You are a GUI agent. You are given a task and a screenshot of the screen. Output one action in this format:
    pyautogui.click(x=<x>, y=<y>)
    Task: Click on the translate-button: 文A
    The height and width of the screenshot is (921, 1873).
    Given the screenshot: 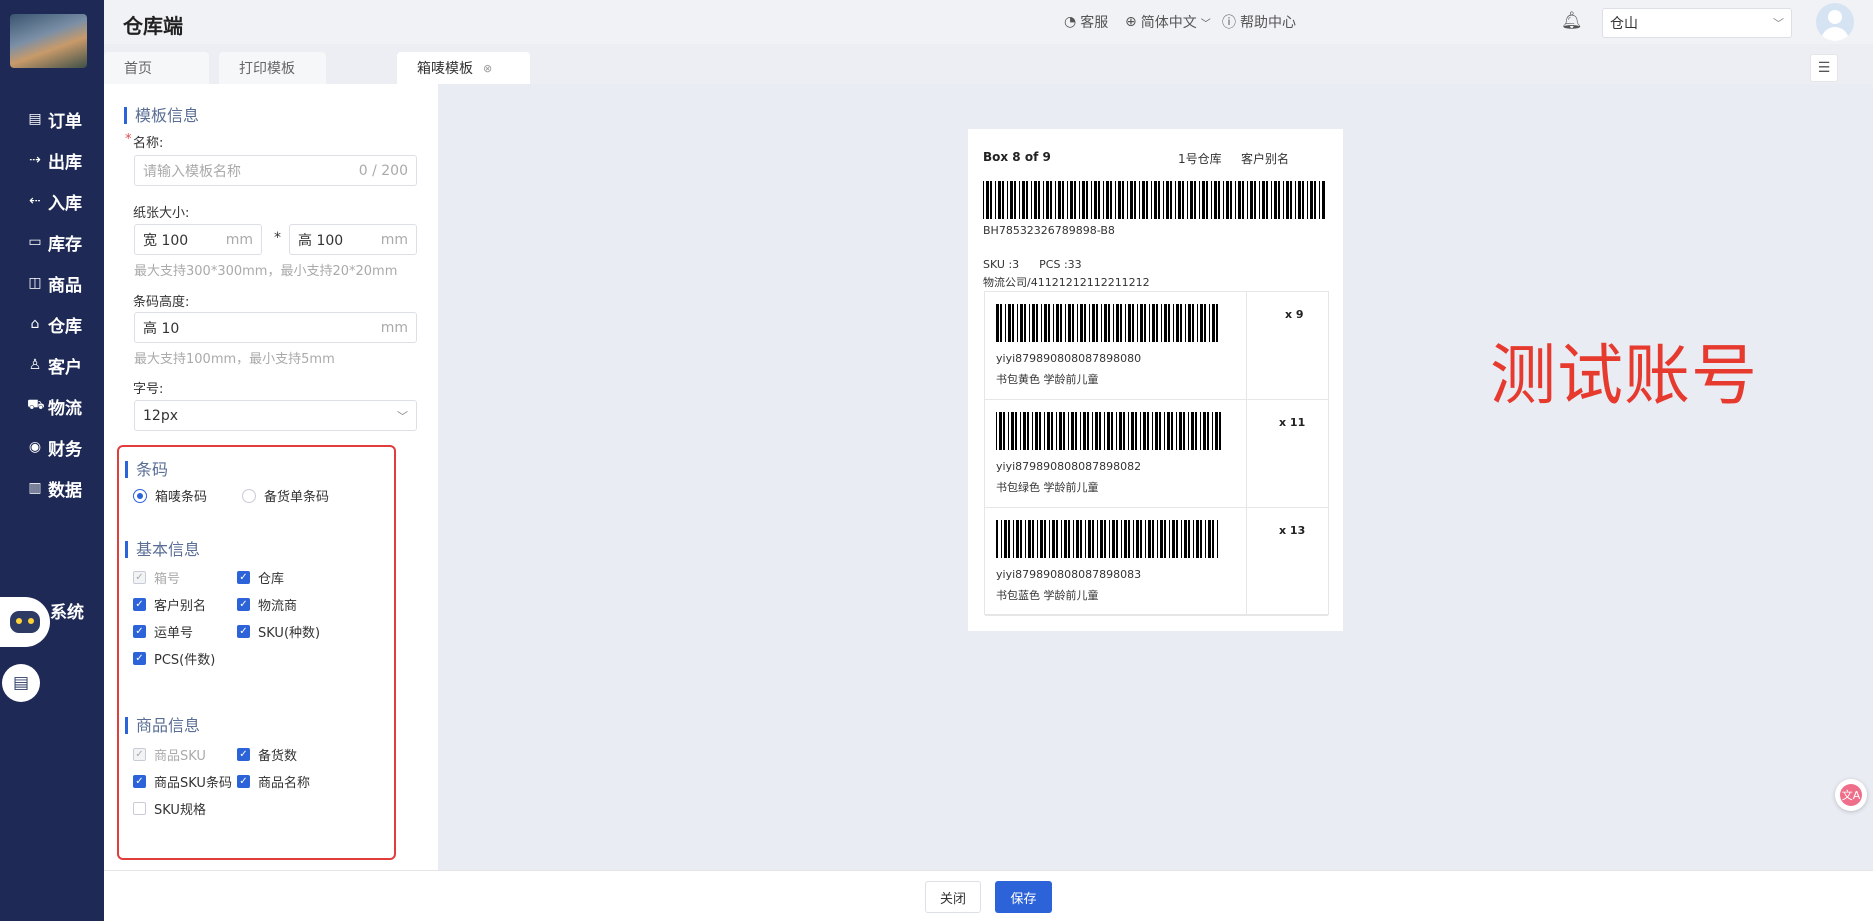 What is the action you would take?
    pyautogui.click(x=1851, y=795)
    